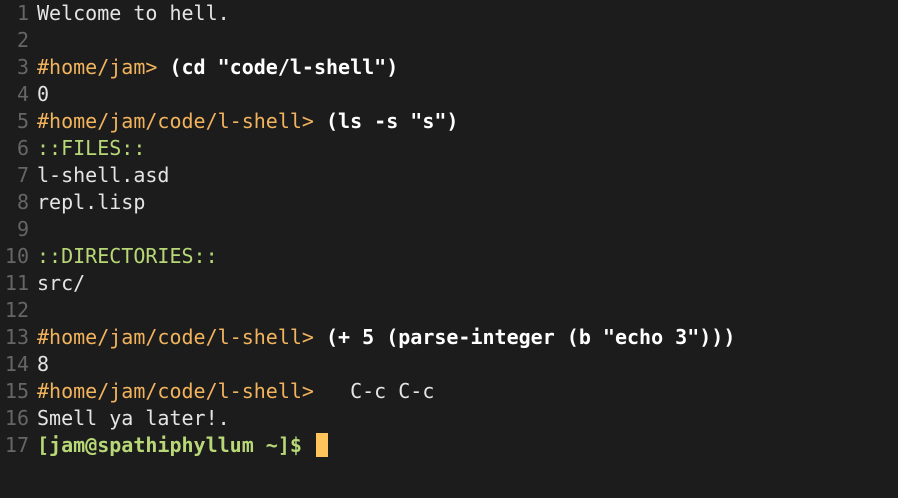 The image size is (898, 498). I want to click on output-text: src/, so click(61, 283).